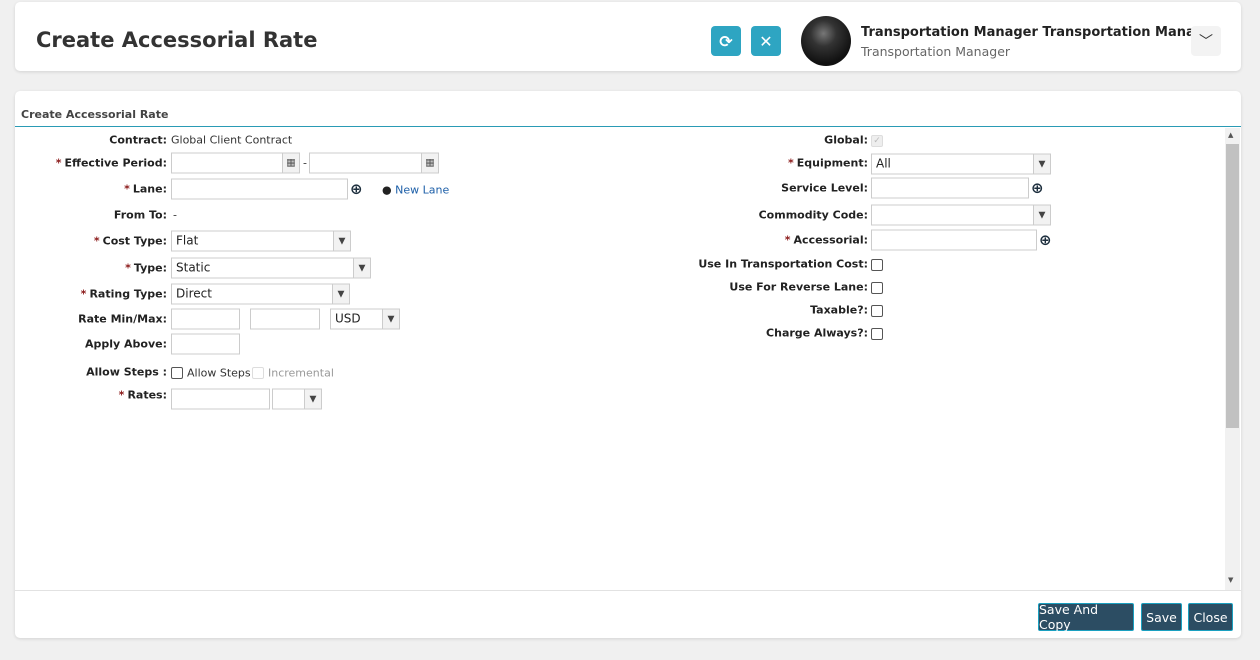 Image resolution: width=1260 pixels, height=660 pixels. Describe the element at coordinates (374, 163) in the screenshot. I see `effective-end-input: ▦` at that location.